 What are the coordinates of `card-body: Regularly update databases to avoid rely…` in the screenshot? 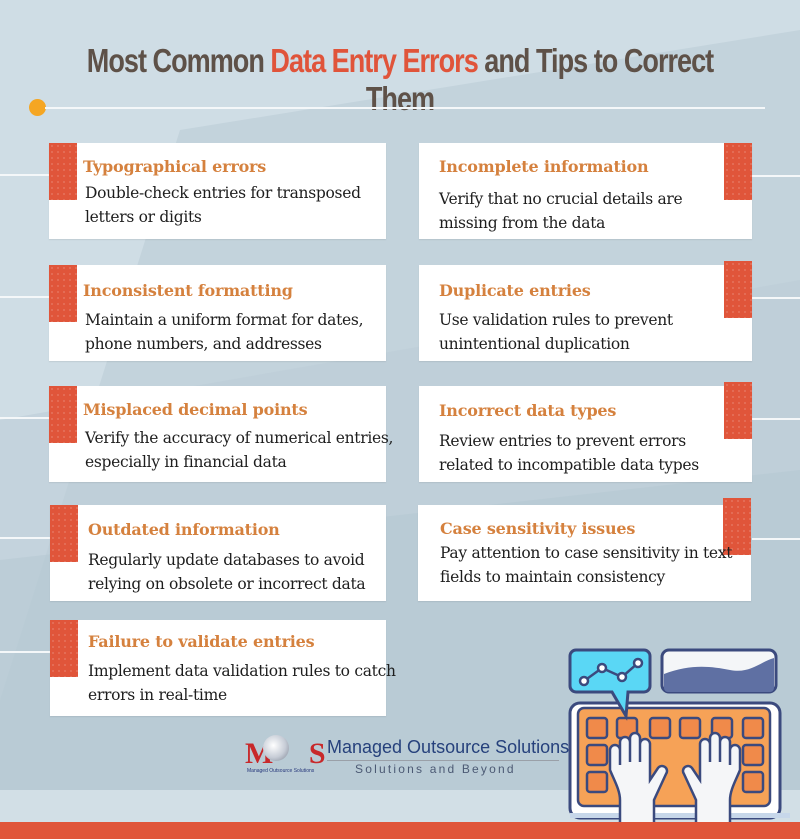 It's located at (227, 572).